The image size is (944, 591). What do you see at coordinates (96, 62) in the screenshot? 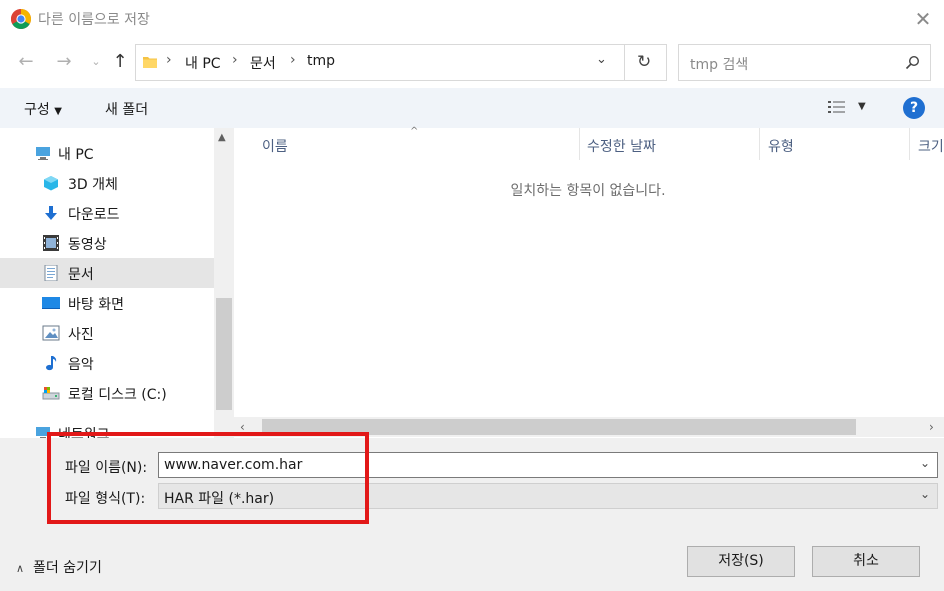
I see `recent-locations-chevron-icon: ⌄` at bounding box center [96, 62].